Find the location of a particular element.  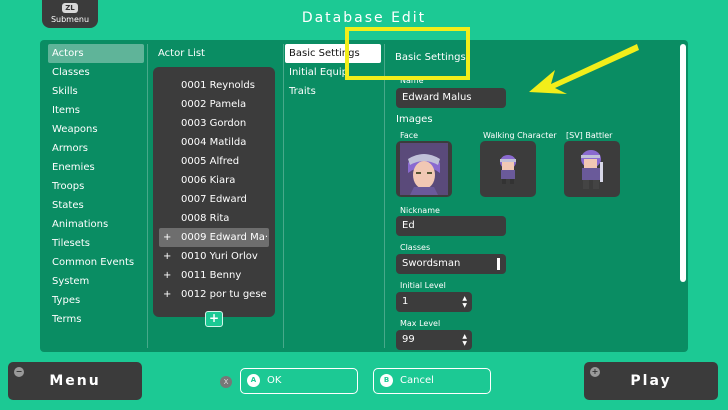

cancel-button: B Cancel is located at coordinates (432, 381).